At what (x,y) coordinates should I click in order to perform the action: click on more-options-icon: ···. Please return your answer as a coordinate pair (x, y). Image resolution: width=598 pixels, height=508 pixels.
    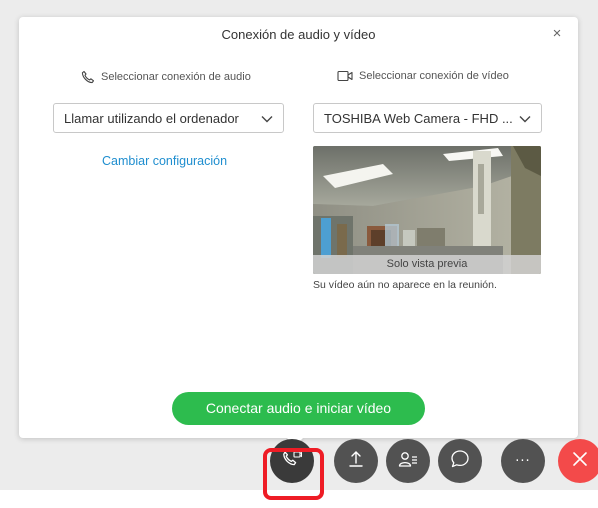
    Looking at the image, I should click on (523, 461).